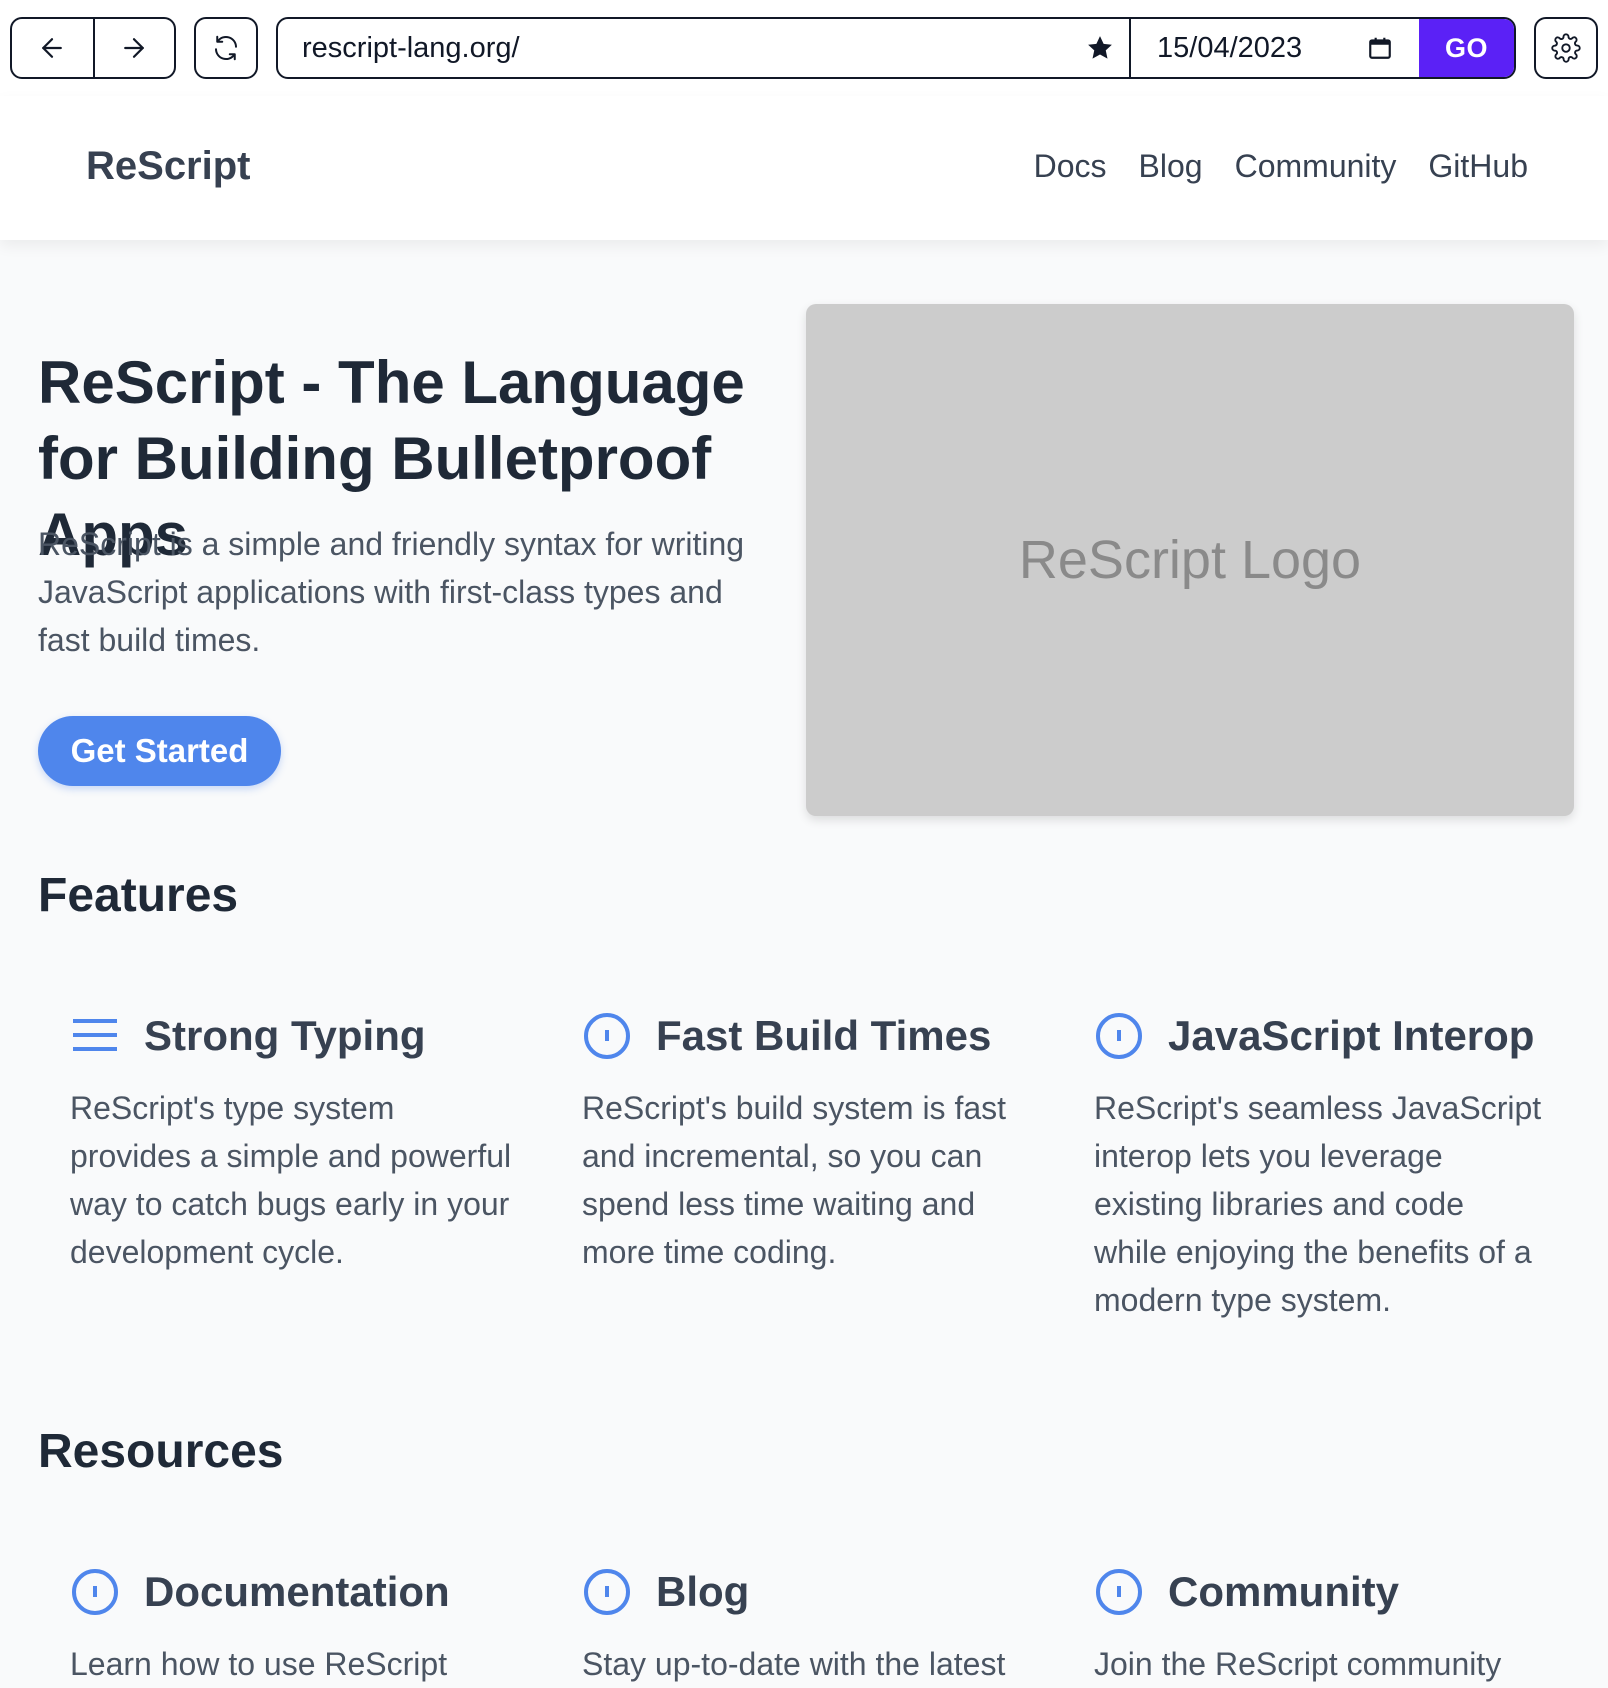 Image resolution: width=1608 pixels, height=1688 pixels. Describe the element at coordinates (1380, 48) in the screenshot. I see `calendar-icon` at that location.